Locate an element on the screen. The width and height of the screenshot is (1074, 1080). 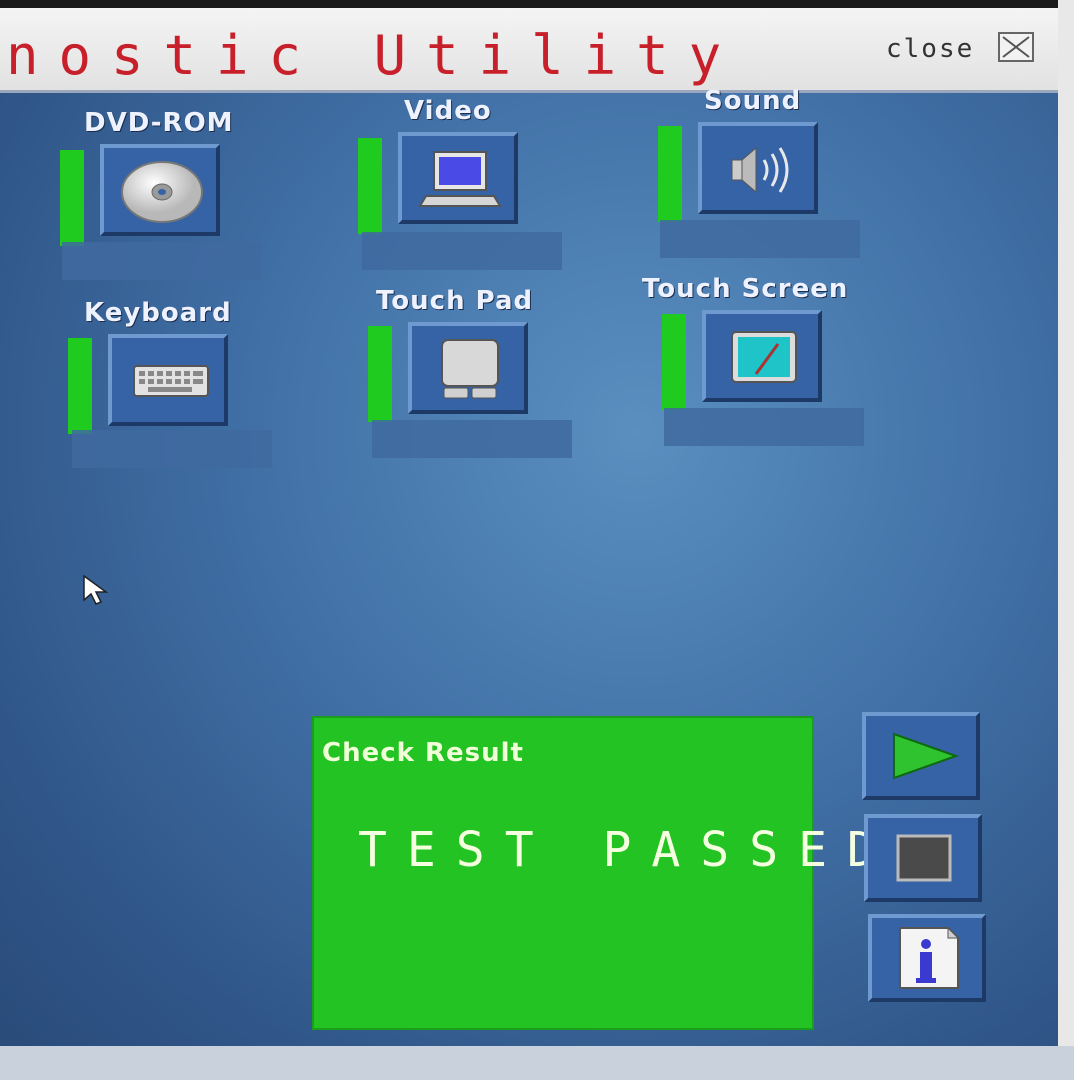
mouse-cursor-icon is located at coordinates (96, 589).